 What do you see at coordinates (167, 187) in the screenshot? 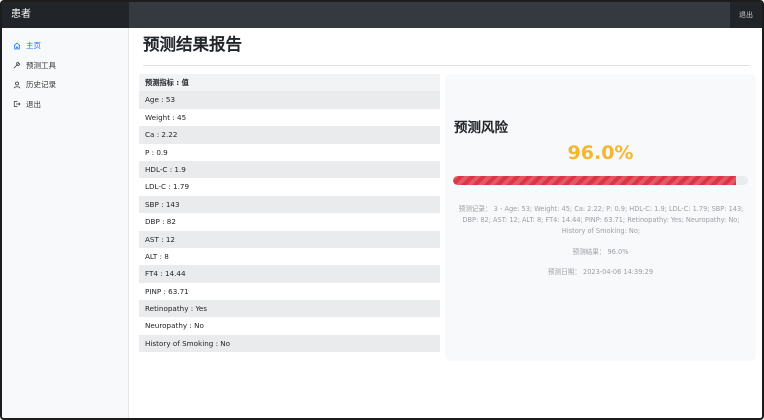
I see `table-row: LDL-C : 1.79` at bounding box center [167, 187].